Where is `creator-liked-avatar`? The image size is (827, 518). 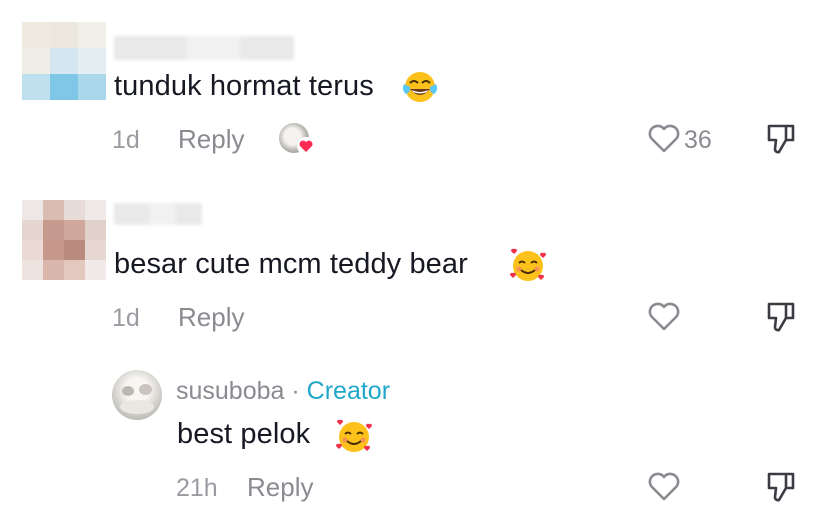 creator-liked-avatar is located at coordinates (297, 140).